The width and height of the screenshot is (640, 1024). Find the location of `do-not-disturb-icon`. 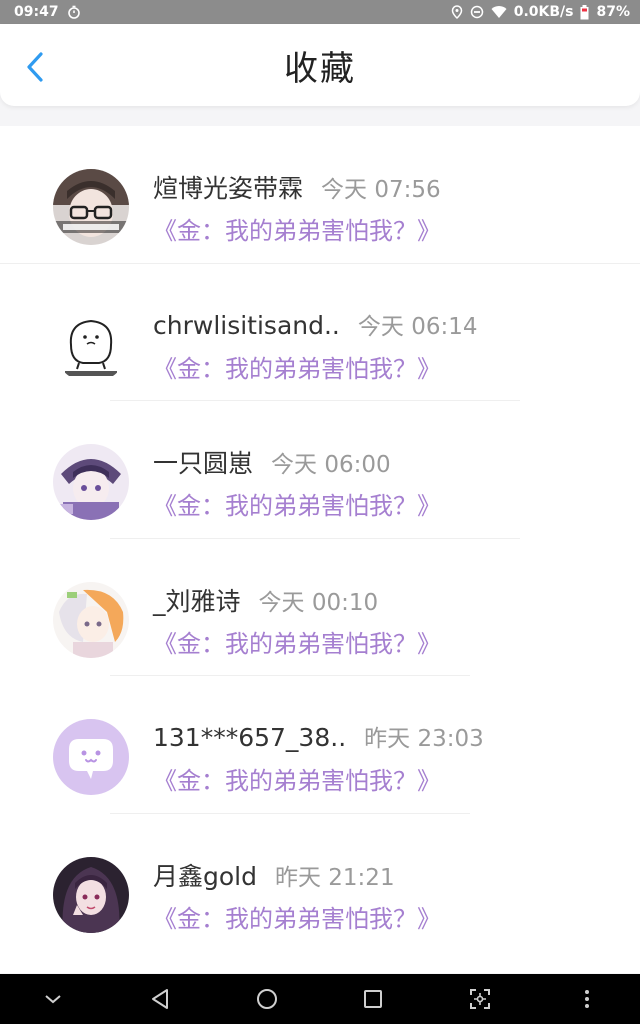

do-not-disturb-icon is located at coordinates (477, 12).